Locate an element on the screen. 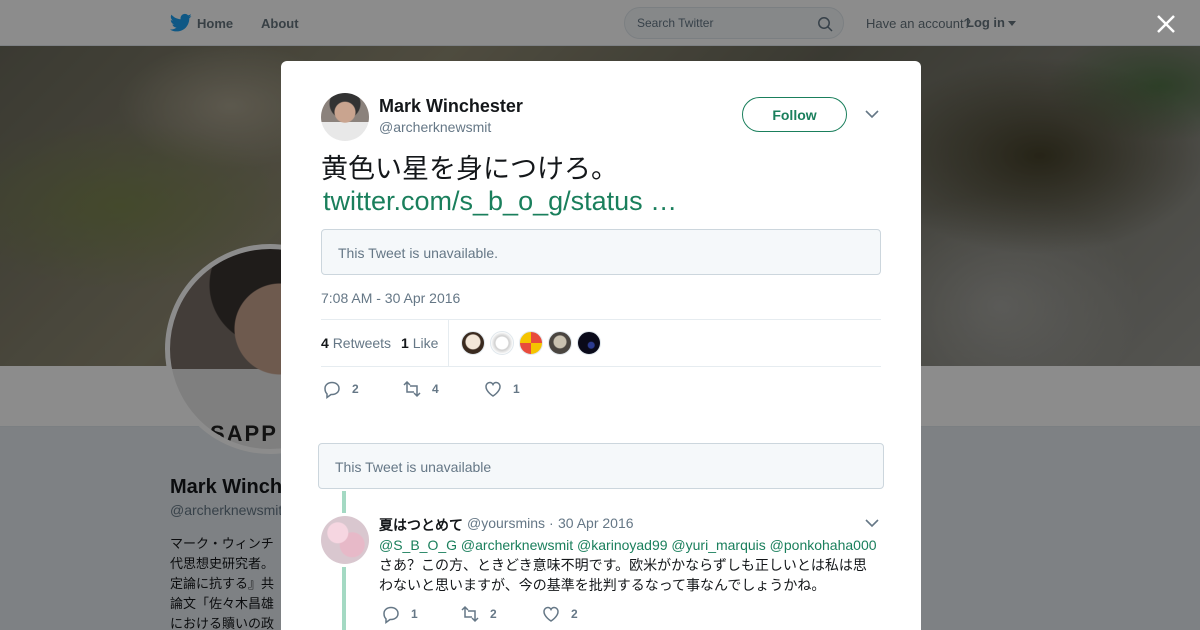 The image size is (1200, 630). close-icon is located at coordinates (1166, 24).